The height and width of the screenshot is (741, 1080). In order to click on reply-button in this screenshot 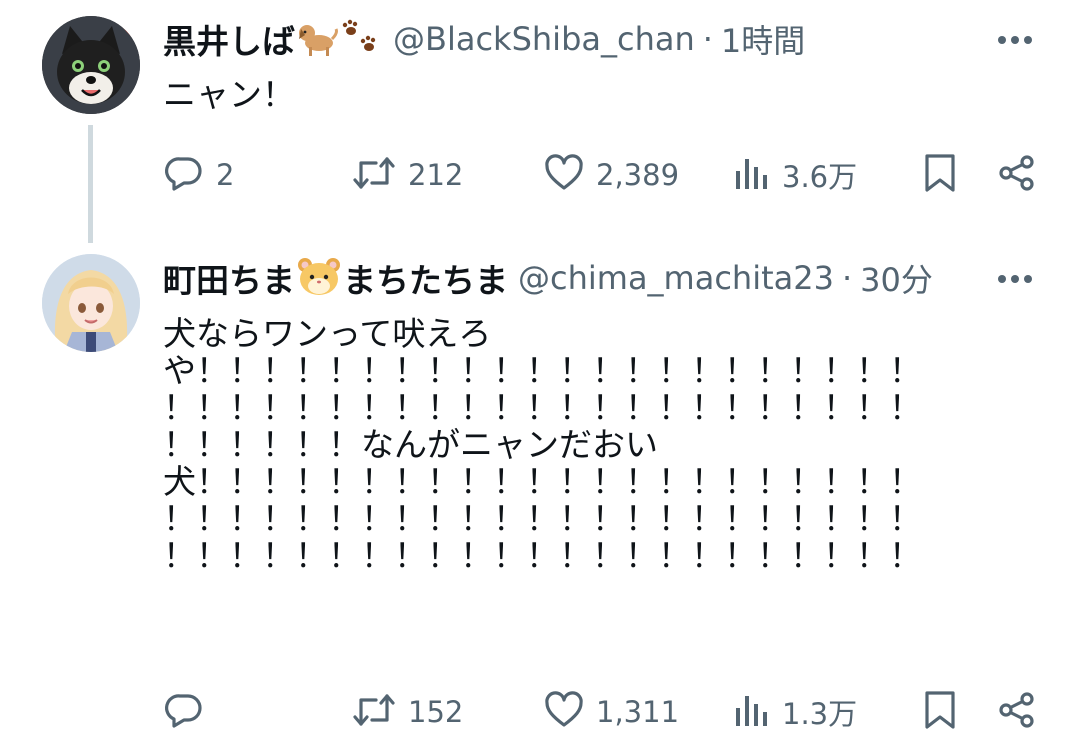, I will do `click(190, 712)`.